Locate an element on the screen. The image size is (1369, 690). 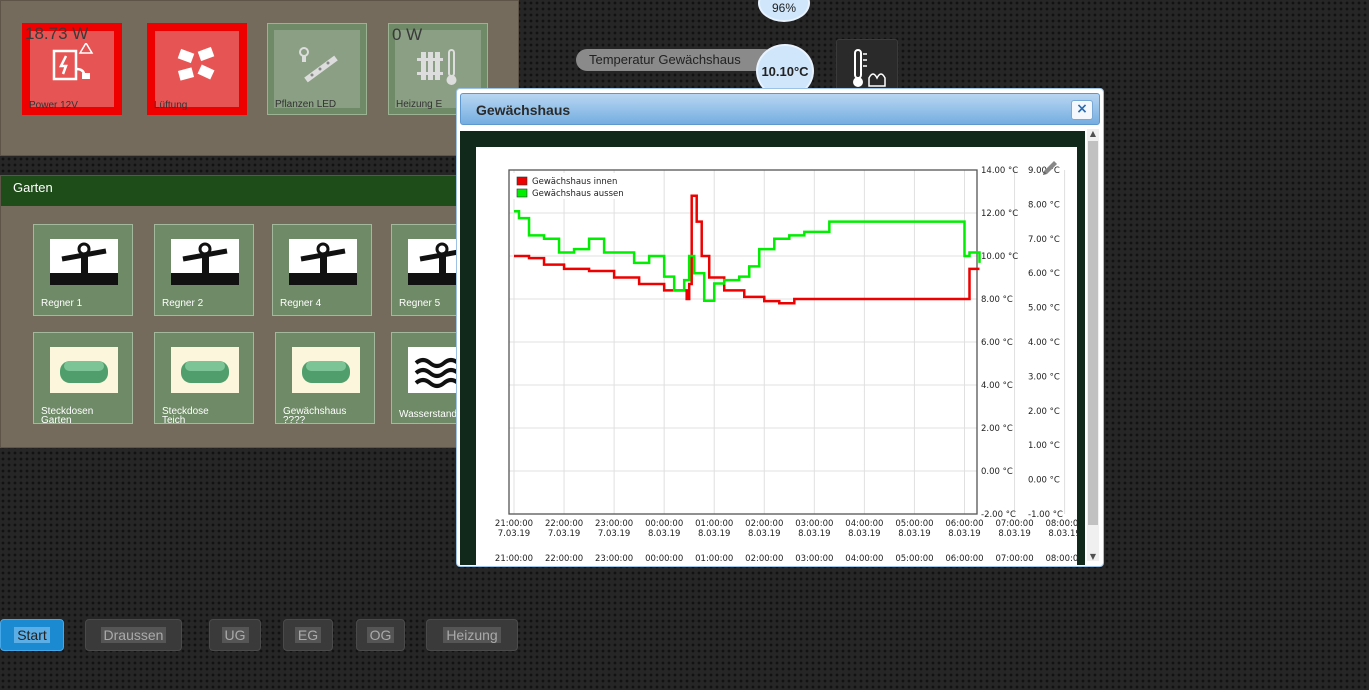
tile-label: Heizung E is located at coordinates (419, 104).